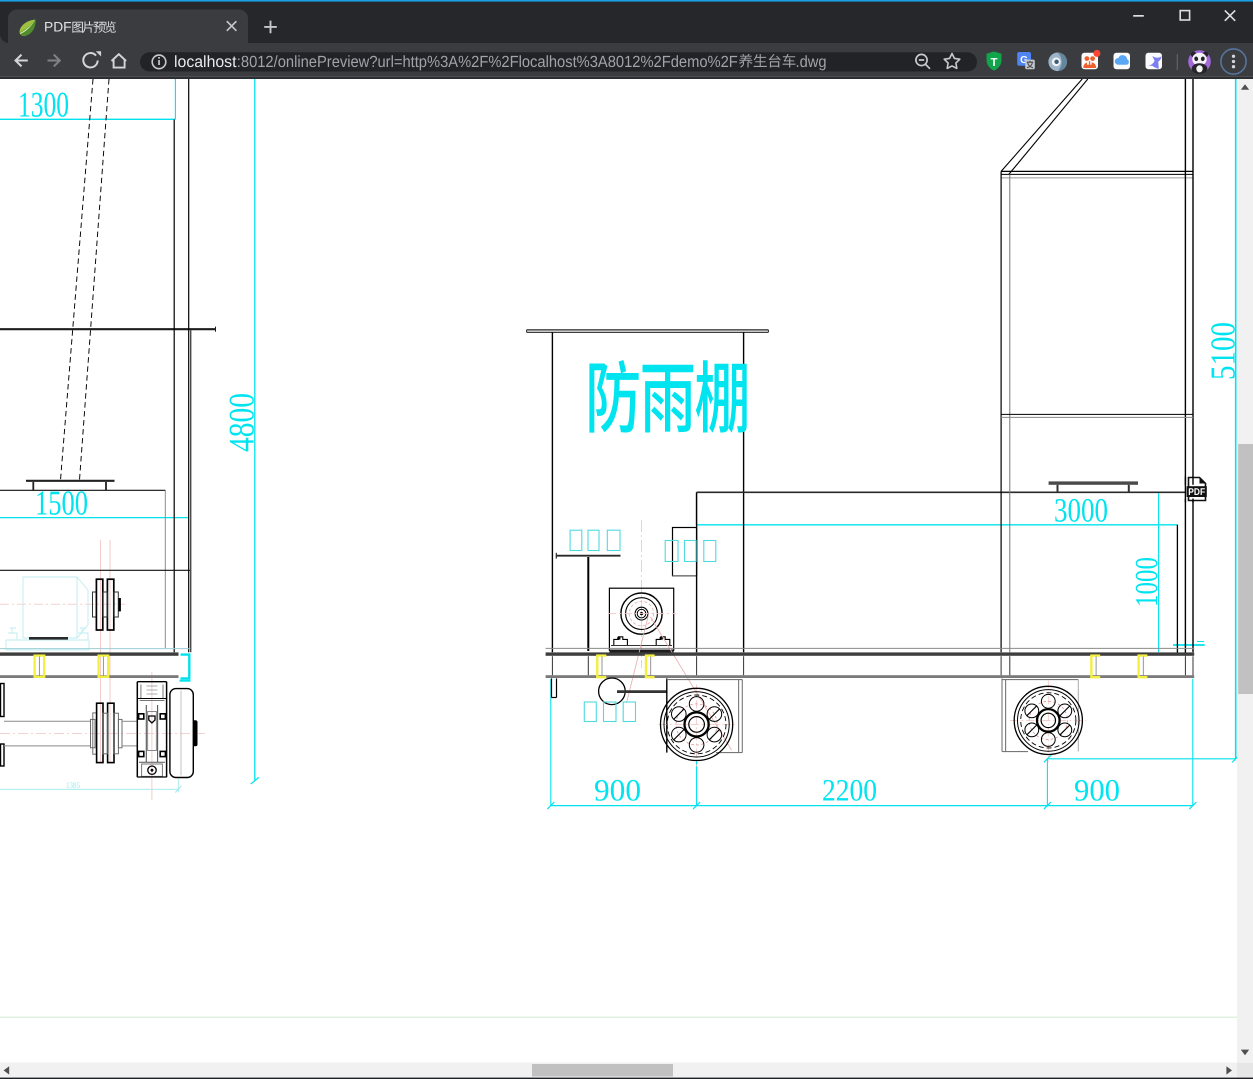  What do you see at coordinates (242, 422) in the screenshot?
I see `svg-text: 4800` at bounding box center [242, 422].